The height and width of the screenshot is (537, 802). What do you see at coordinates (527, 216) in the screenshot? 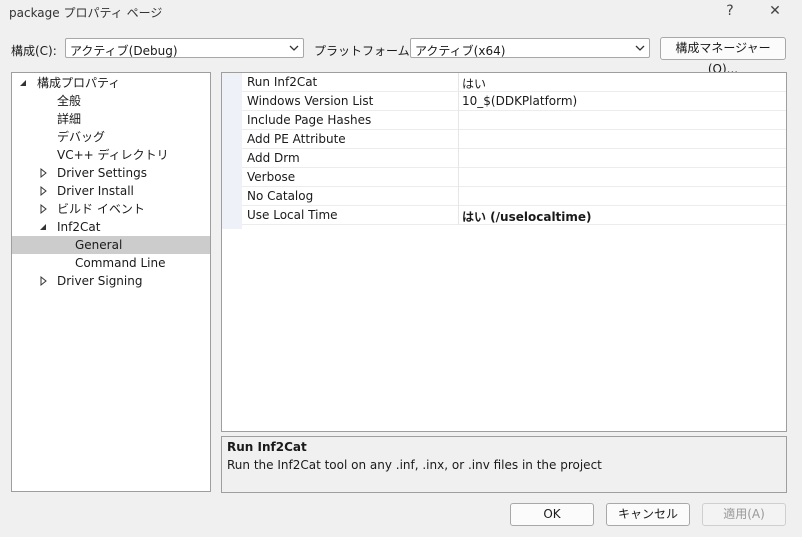
I see `property-value: はい (/uselocaltime)` at bounding box center [527, 216].